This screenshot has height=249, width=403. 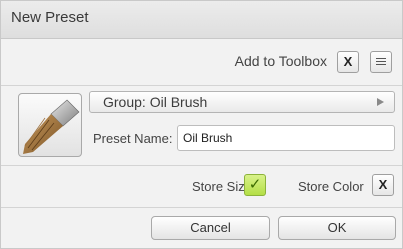 I want to click on preset-icon-box, so click(x=50, y=125).